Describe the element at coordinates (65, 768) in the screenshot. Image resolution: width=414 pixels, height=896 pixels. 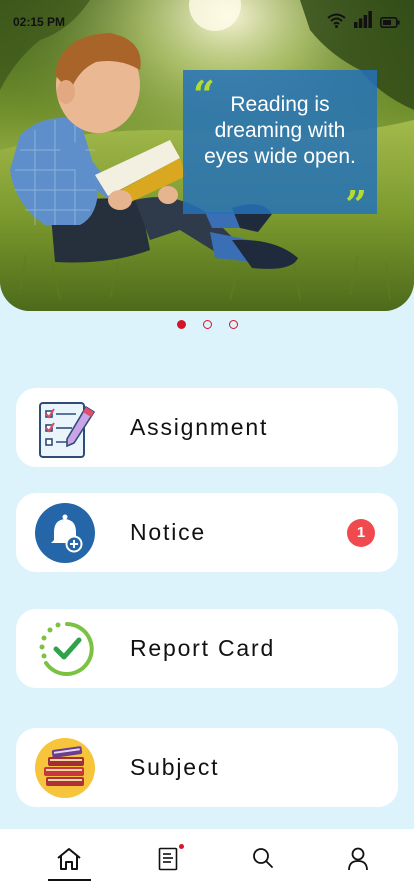
I see `subject-books-icon` at that location.